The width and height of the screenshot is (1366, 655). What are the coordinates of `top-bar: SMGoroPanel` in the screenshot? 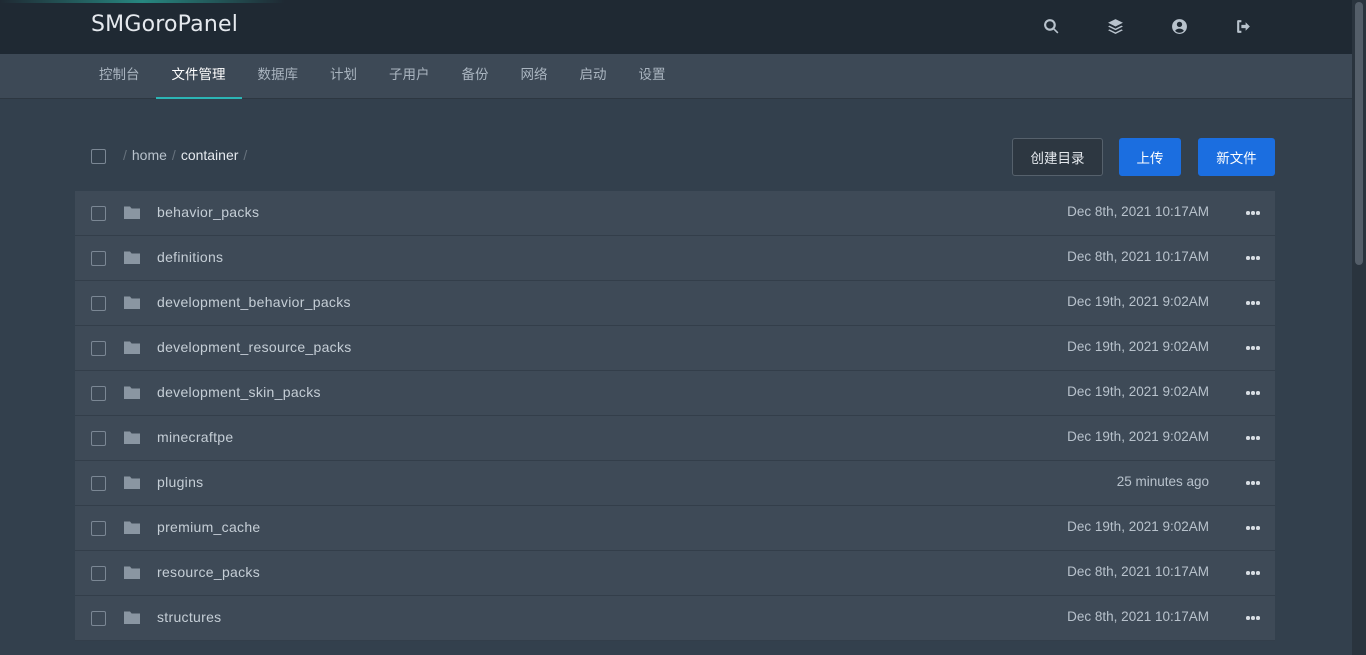 It's located at (676, 27).